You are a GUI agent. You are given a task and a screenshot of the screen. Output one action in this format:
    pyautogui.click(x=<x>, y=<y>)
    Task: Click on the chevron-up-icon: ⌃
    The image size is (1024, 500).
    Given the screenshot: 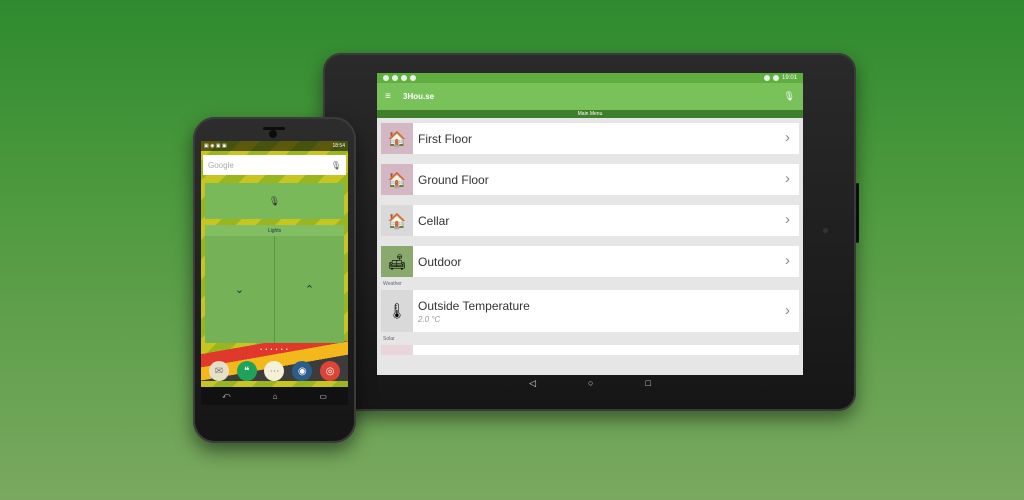 What is the action you would take?
    pyautogui.click(x=309, y=290)
    